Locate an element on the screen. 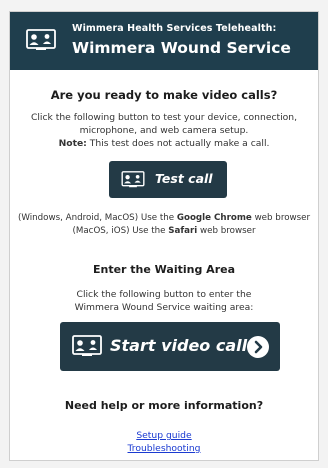 The image size is (328, 468). test-line-2: microphone, and web camera setup. is located at coordinates (164, 130).